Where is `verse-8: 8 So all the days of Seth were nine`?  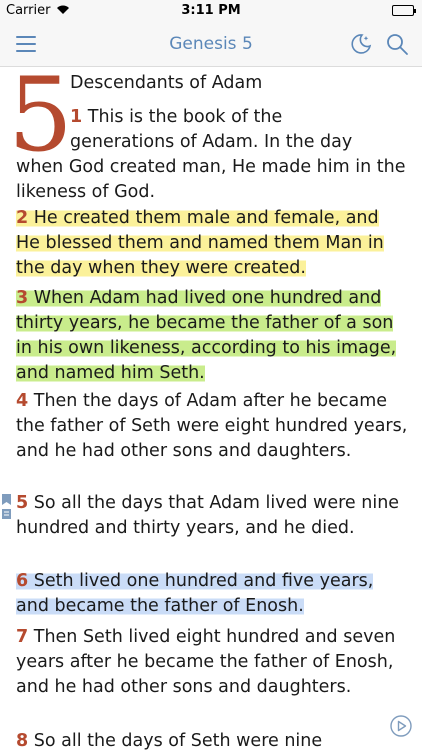
verse-8: 8 So all the days of Seth were nine is located at coordinates (212, 741).